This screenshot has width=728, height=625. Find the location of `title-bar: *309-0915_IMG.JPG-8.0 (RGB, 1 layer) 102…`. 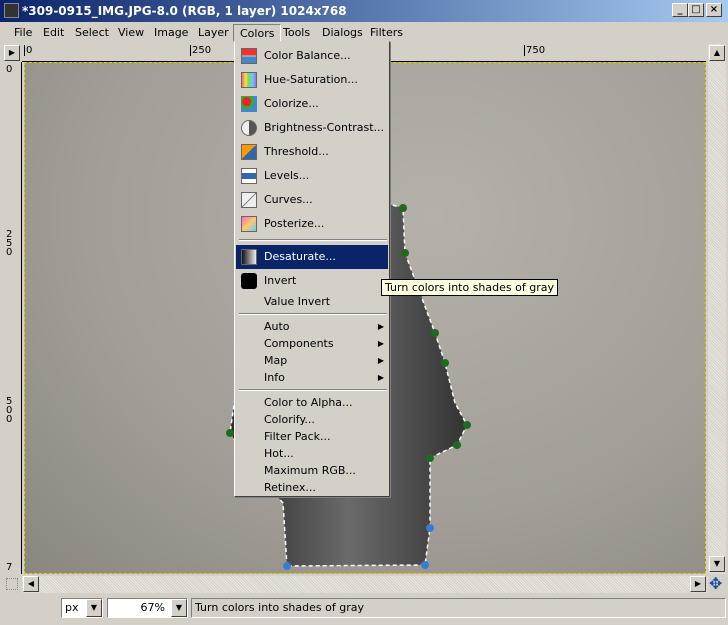

title-bar: *309-0915_IMG.JPG-8.0 (RGB, 1 layer) 102… is located at coordinates (364, 11).